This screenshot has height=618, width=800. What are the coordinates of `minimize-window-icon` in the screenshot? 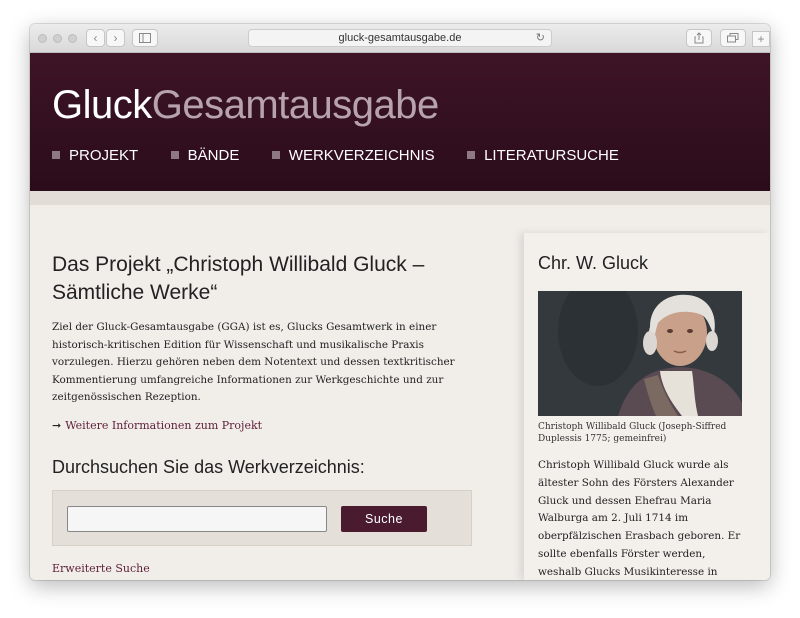 It's located at (57, 38).